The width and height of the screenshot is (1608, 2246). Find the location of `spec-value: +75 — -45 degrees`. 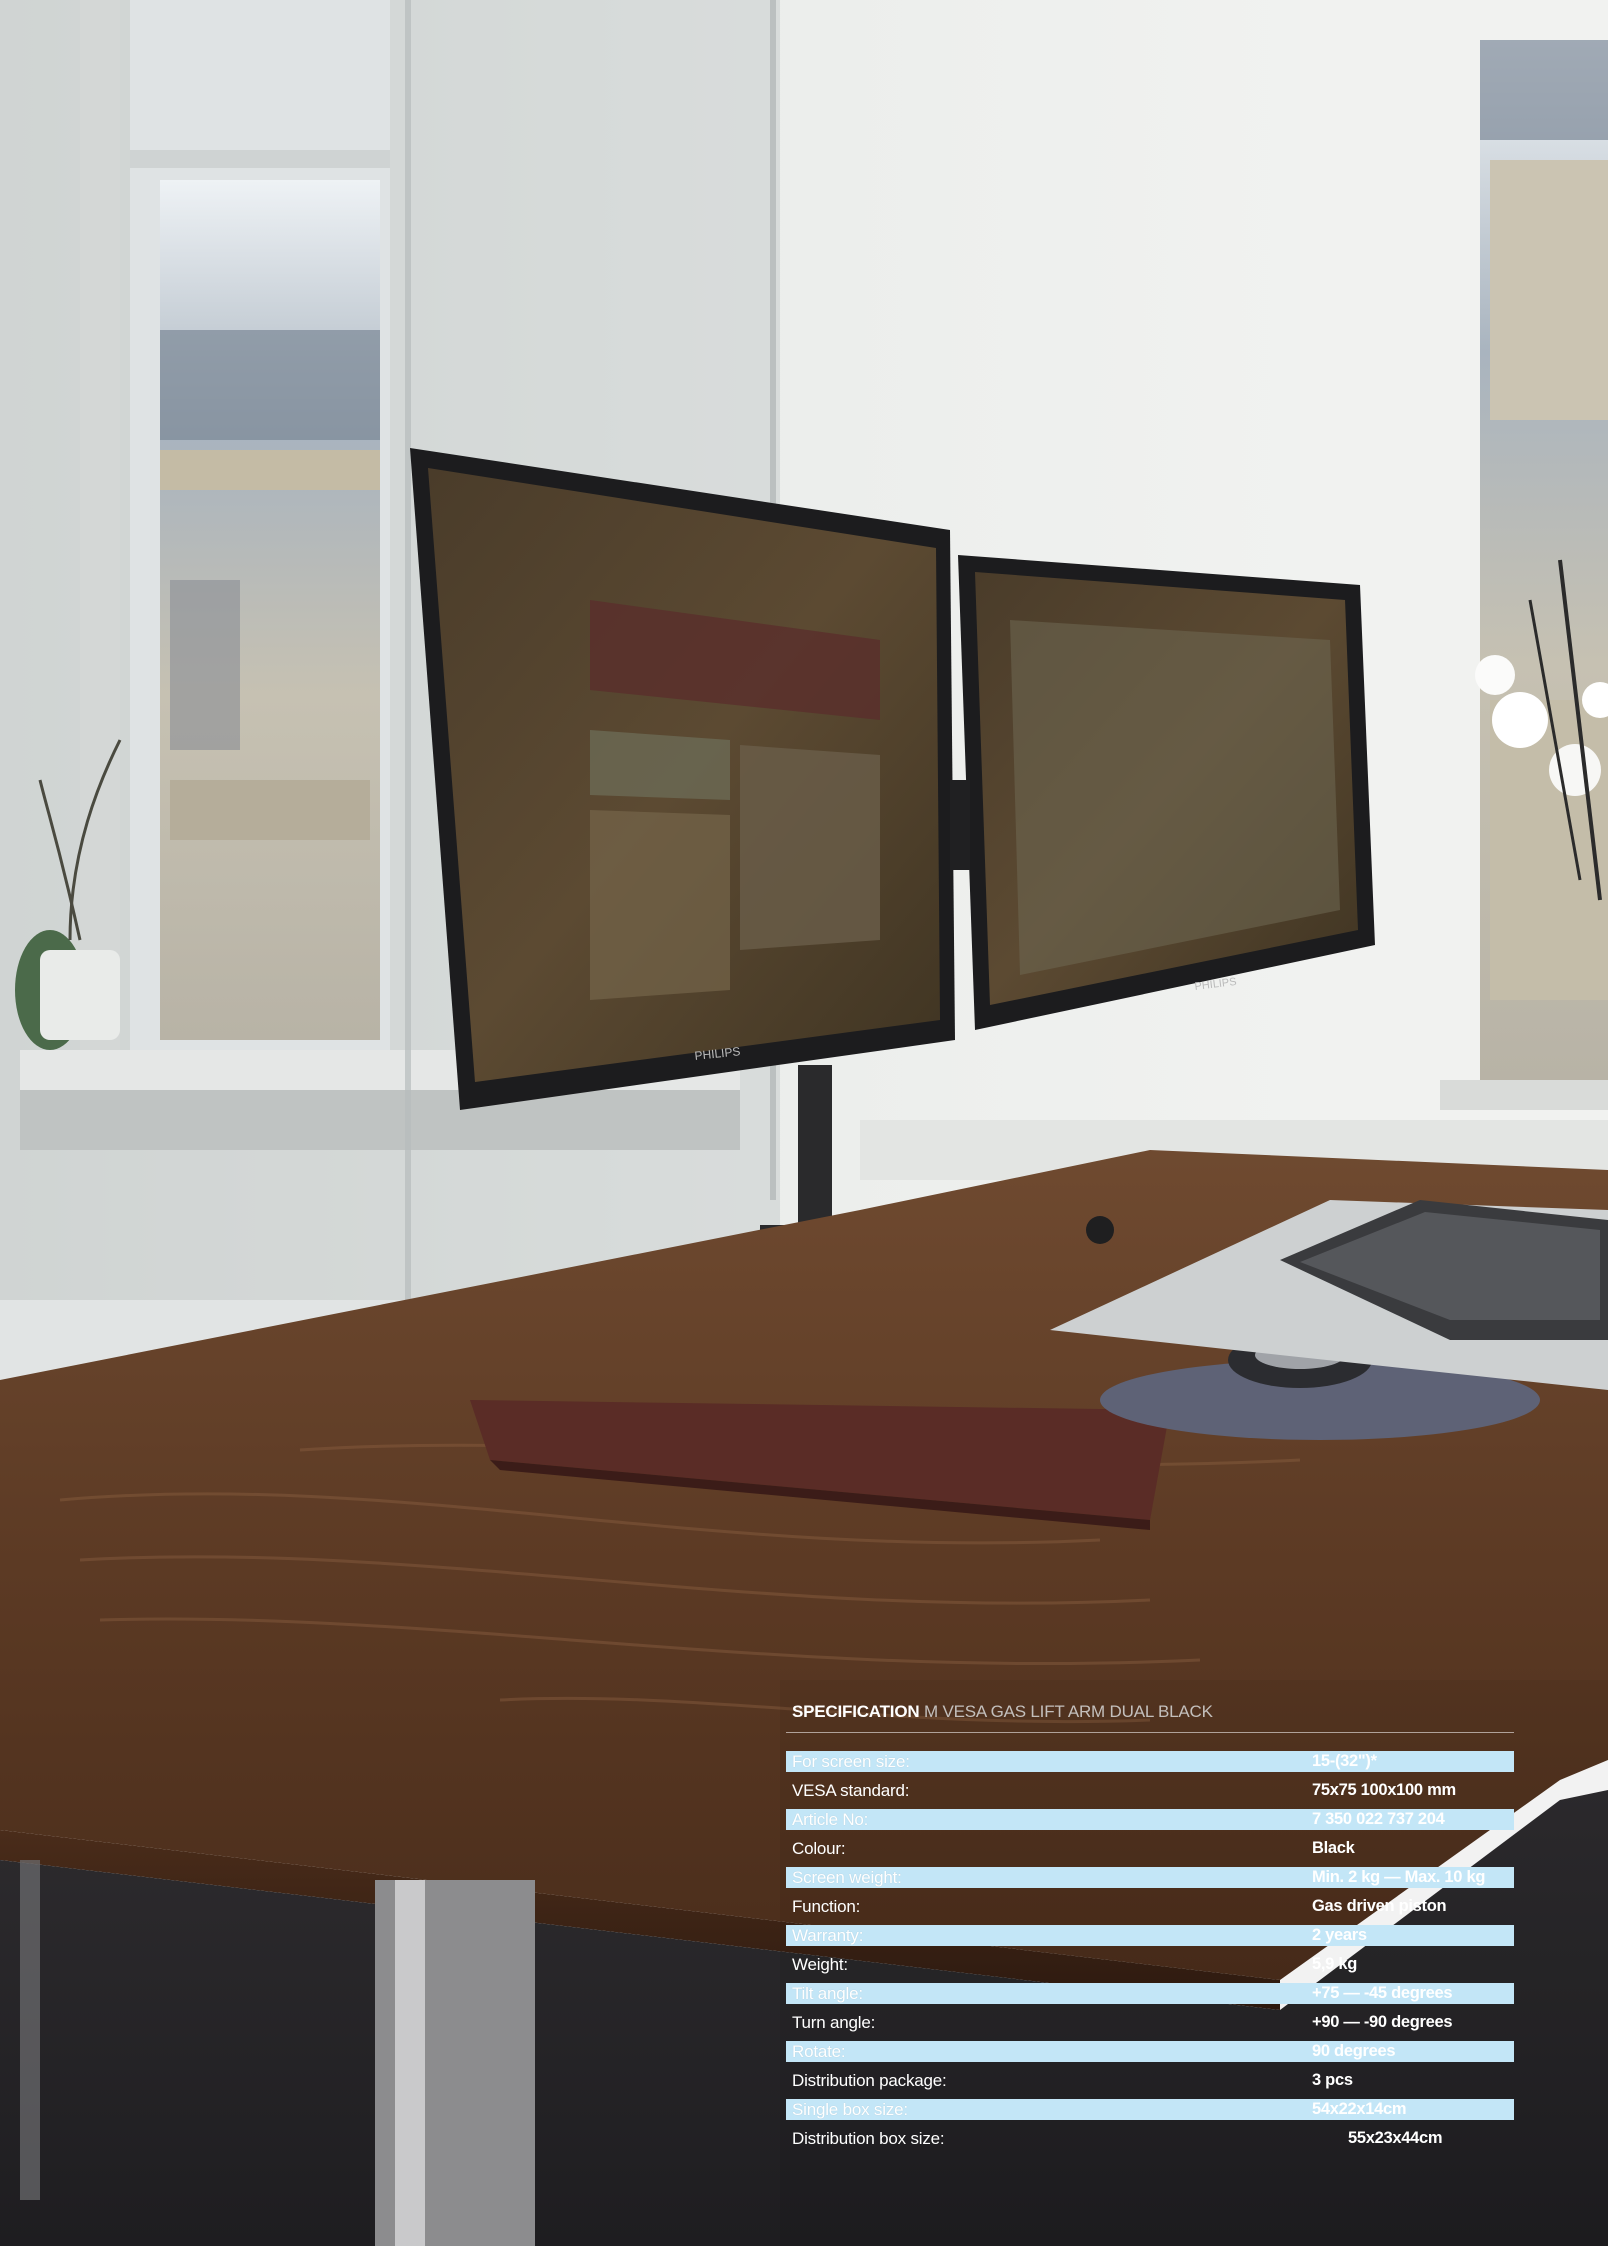

spec-value: +75 — -45 degrees is located at coordinates (1411, 1993).